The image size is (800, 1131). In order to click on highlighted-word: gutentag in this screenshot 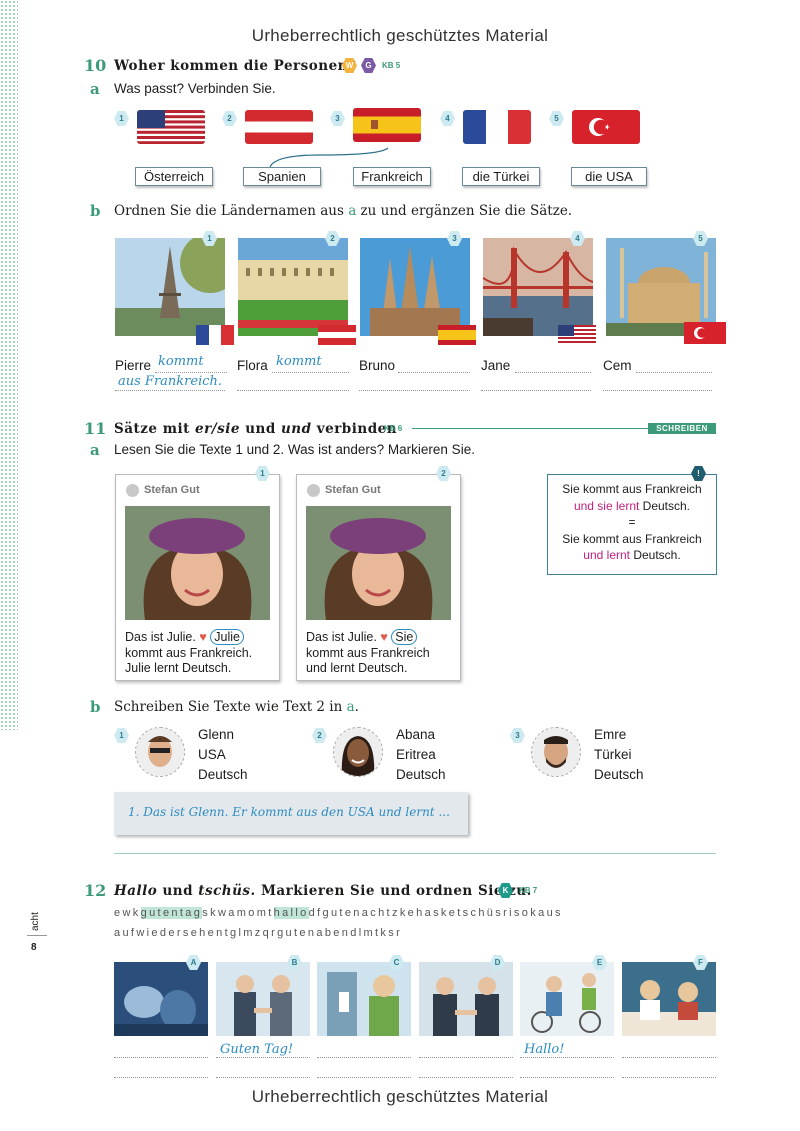, I will do `click(171, 913)`.